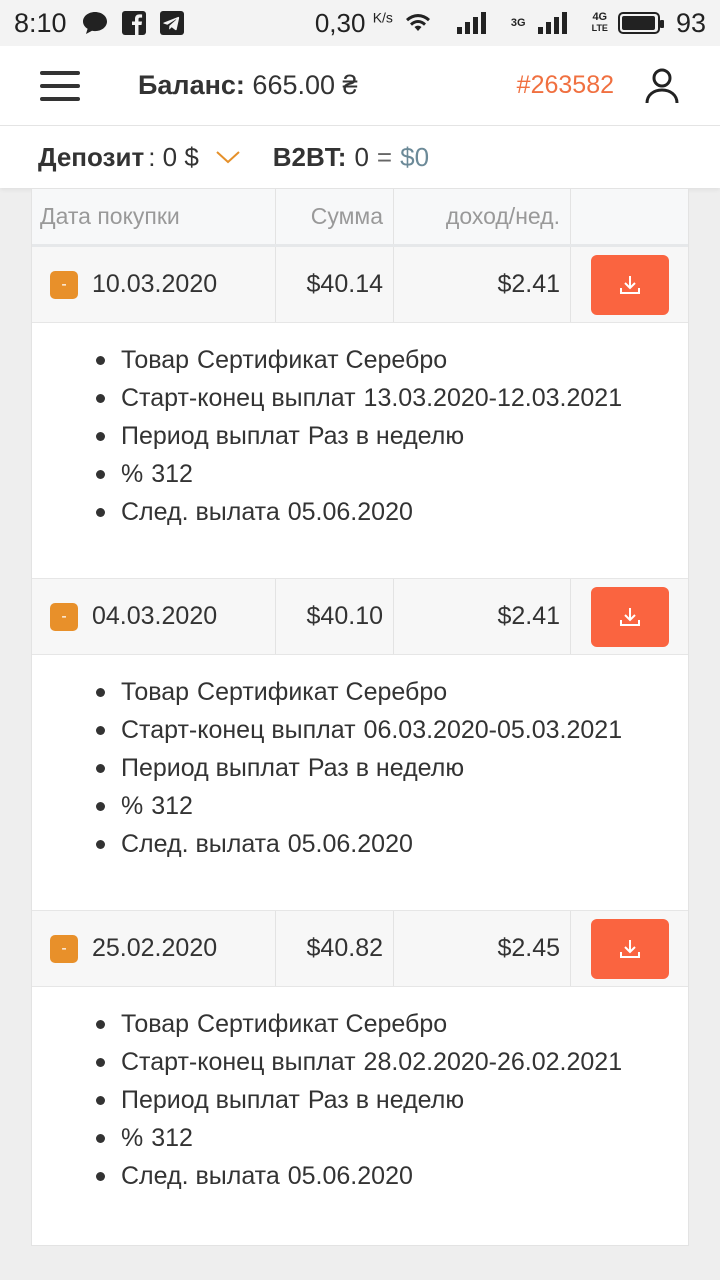 The image size is (720, 1280). I want to click on network-lte: LTE, so click(599, 28).